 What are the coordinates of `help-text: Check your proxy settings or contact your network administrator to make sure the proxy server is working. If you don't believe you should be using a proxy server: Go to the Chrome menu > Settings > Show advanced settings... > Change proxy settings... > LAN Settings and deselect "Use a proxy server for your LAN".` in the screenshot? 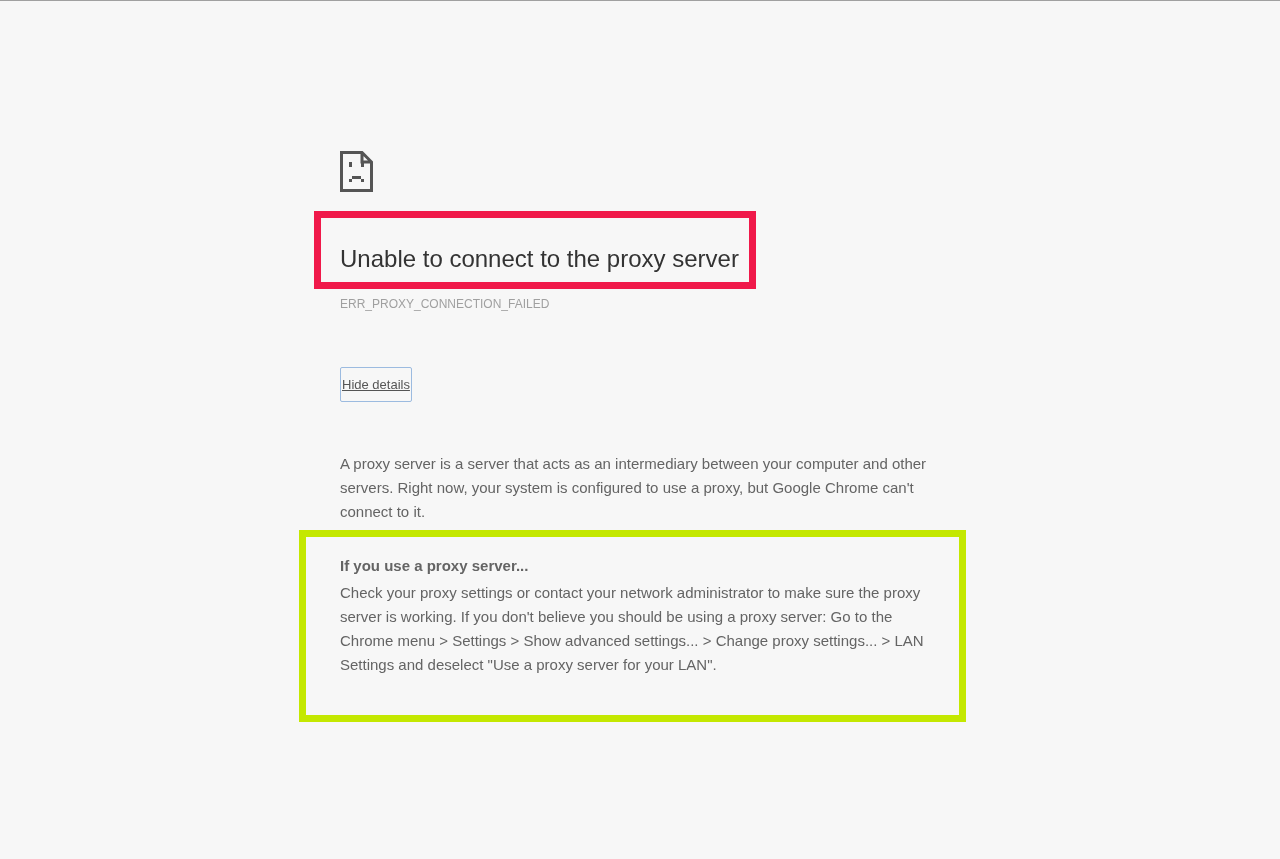 It's located at (632, 629).